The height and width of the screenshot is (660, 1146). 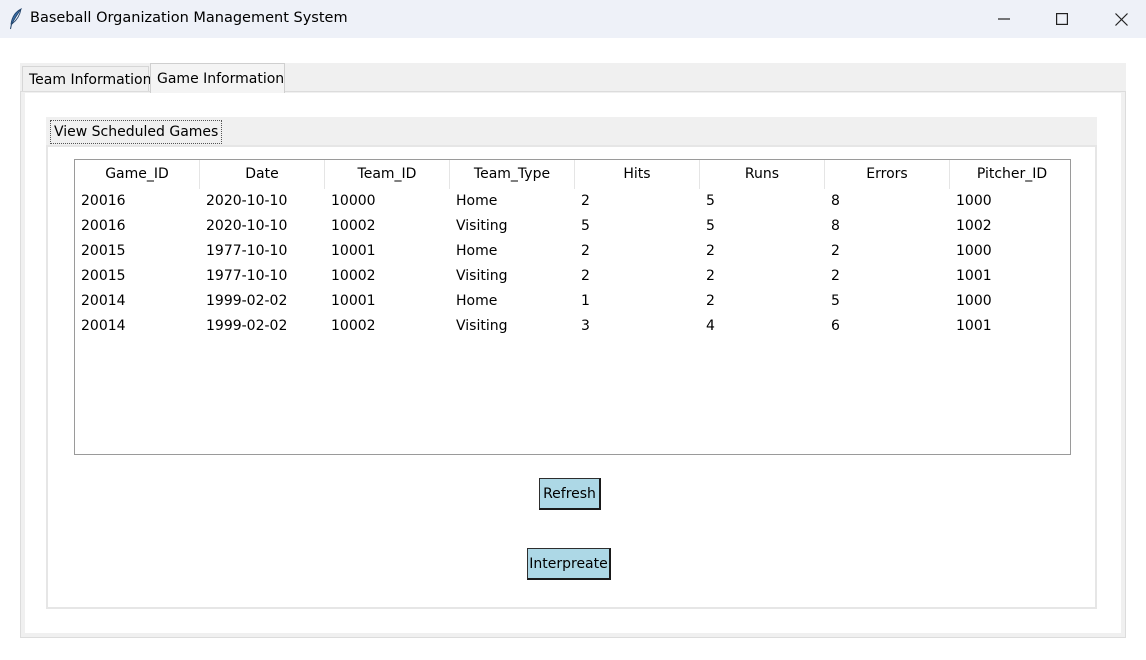 What do you see at coordinates (974, 226) in the screenshot?
I see `table-cell: 1002` at bounding box center [974, 226].